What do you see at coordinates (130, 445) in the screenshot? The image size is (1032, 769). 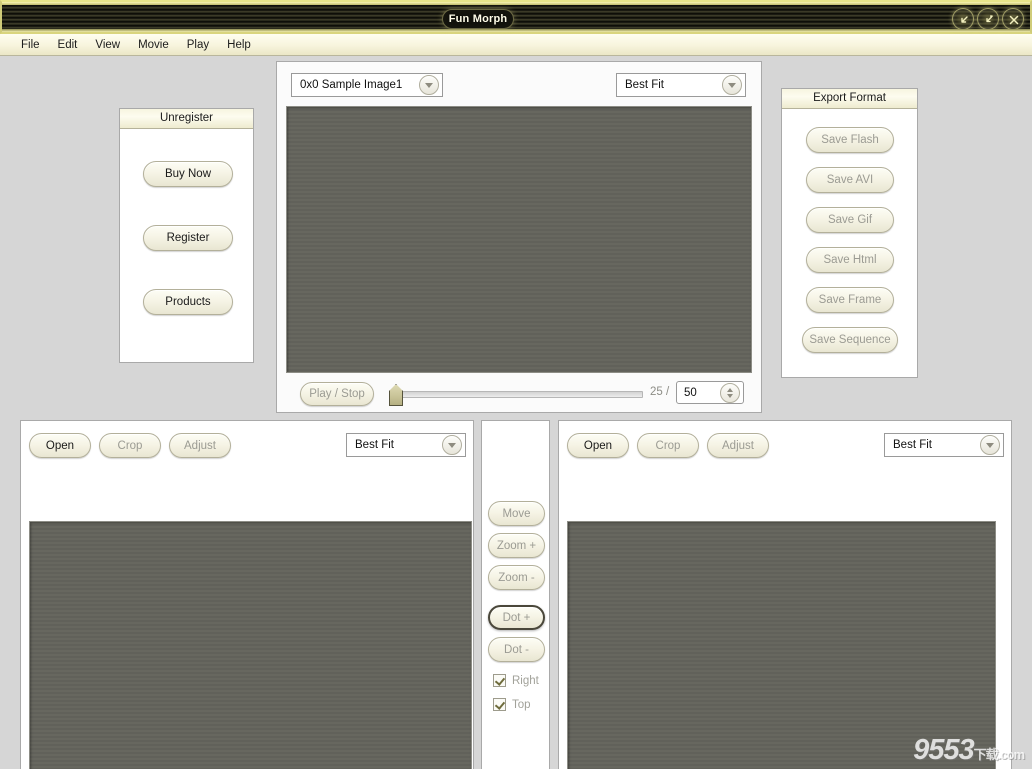 I see `source-crop-button: Crop` at bounding box center [130, 445].